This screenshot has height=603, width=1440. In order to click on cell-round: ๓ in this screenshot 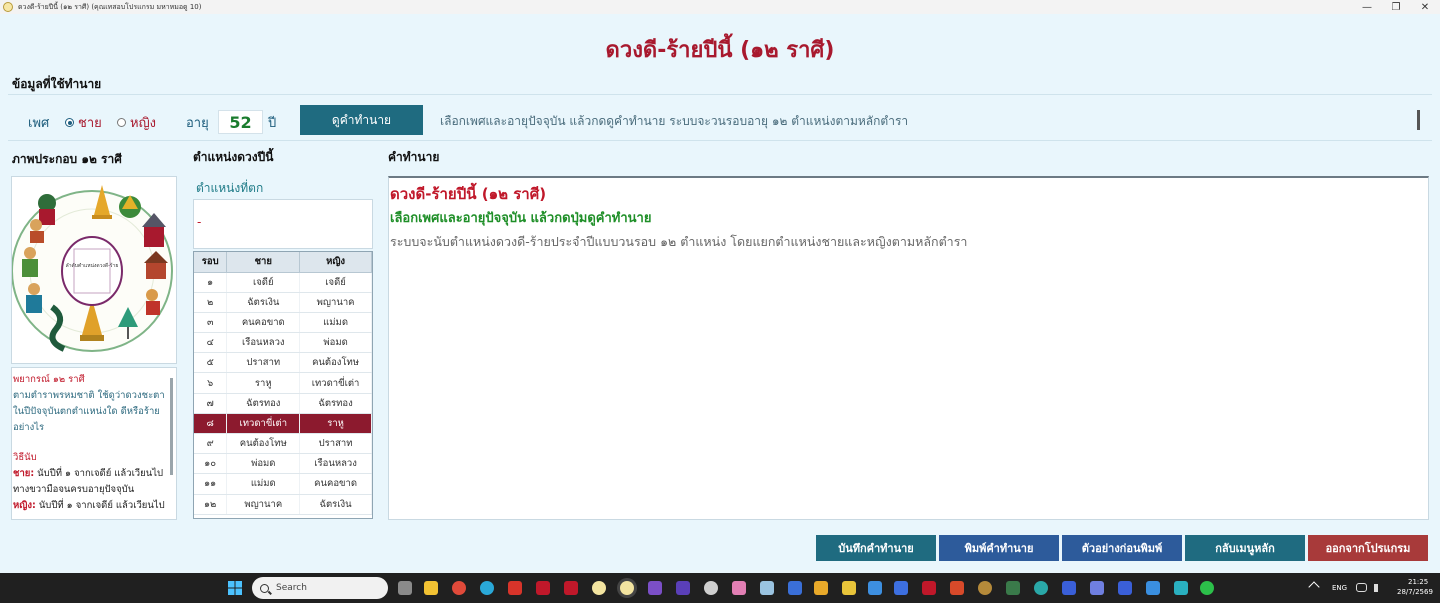, I will do `click(211, 323)`.